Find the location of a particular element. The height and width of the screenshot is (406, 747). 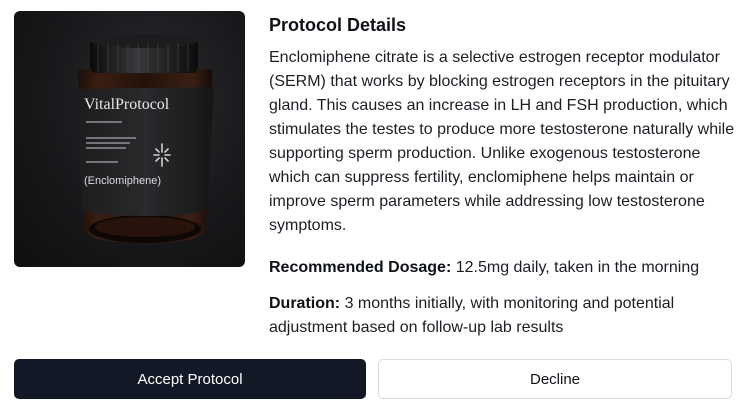

accept-protocol-button: Accept Protocol is located at coordinates (190, 379).